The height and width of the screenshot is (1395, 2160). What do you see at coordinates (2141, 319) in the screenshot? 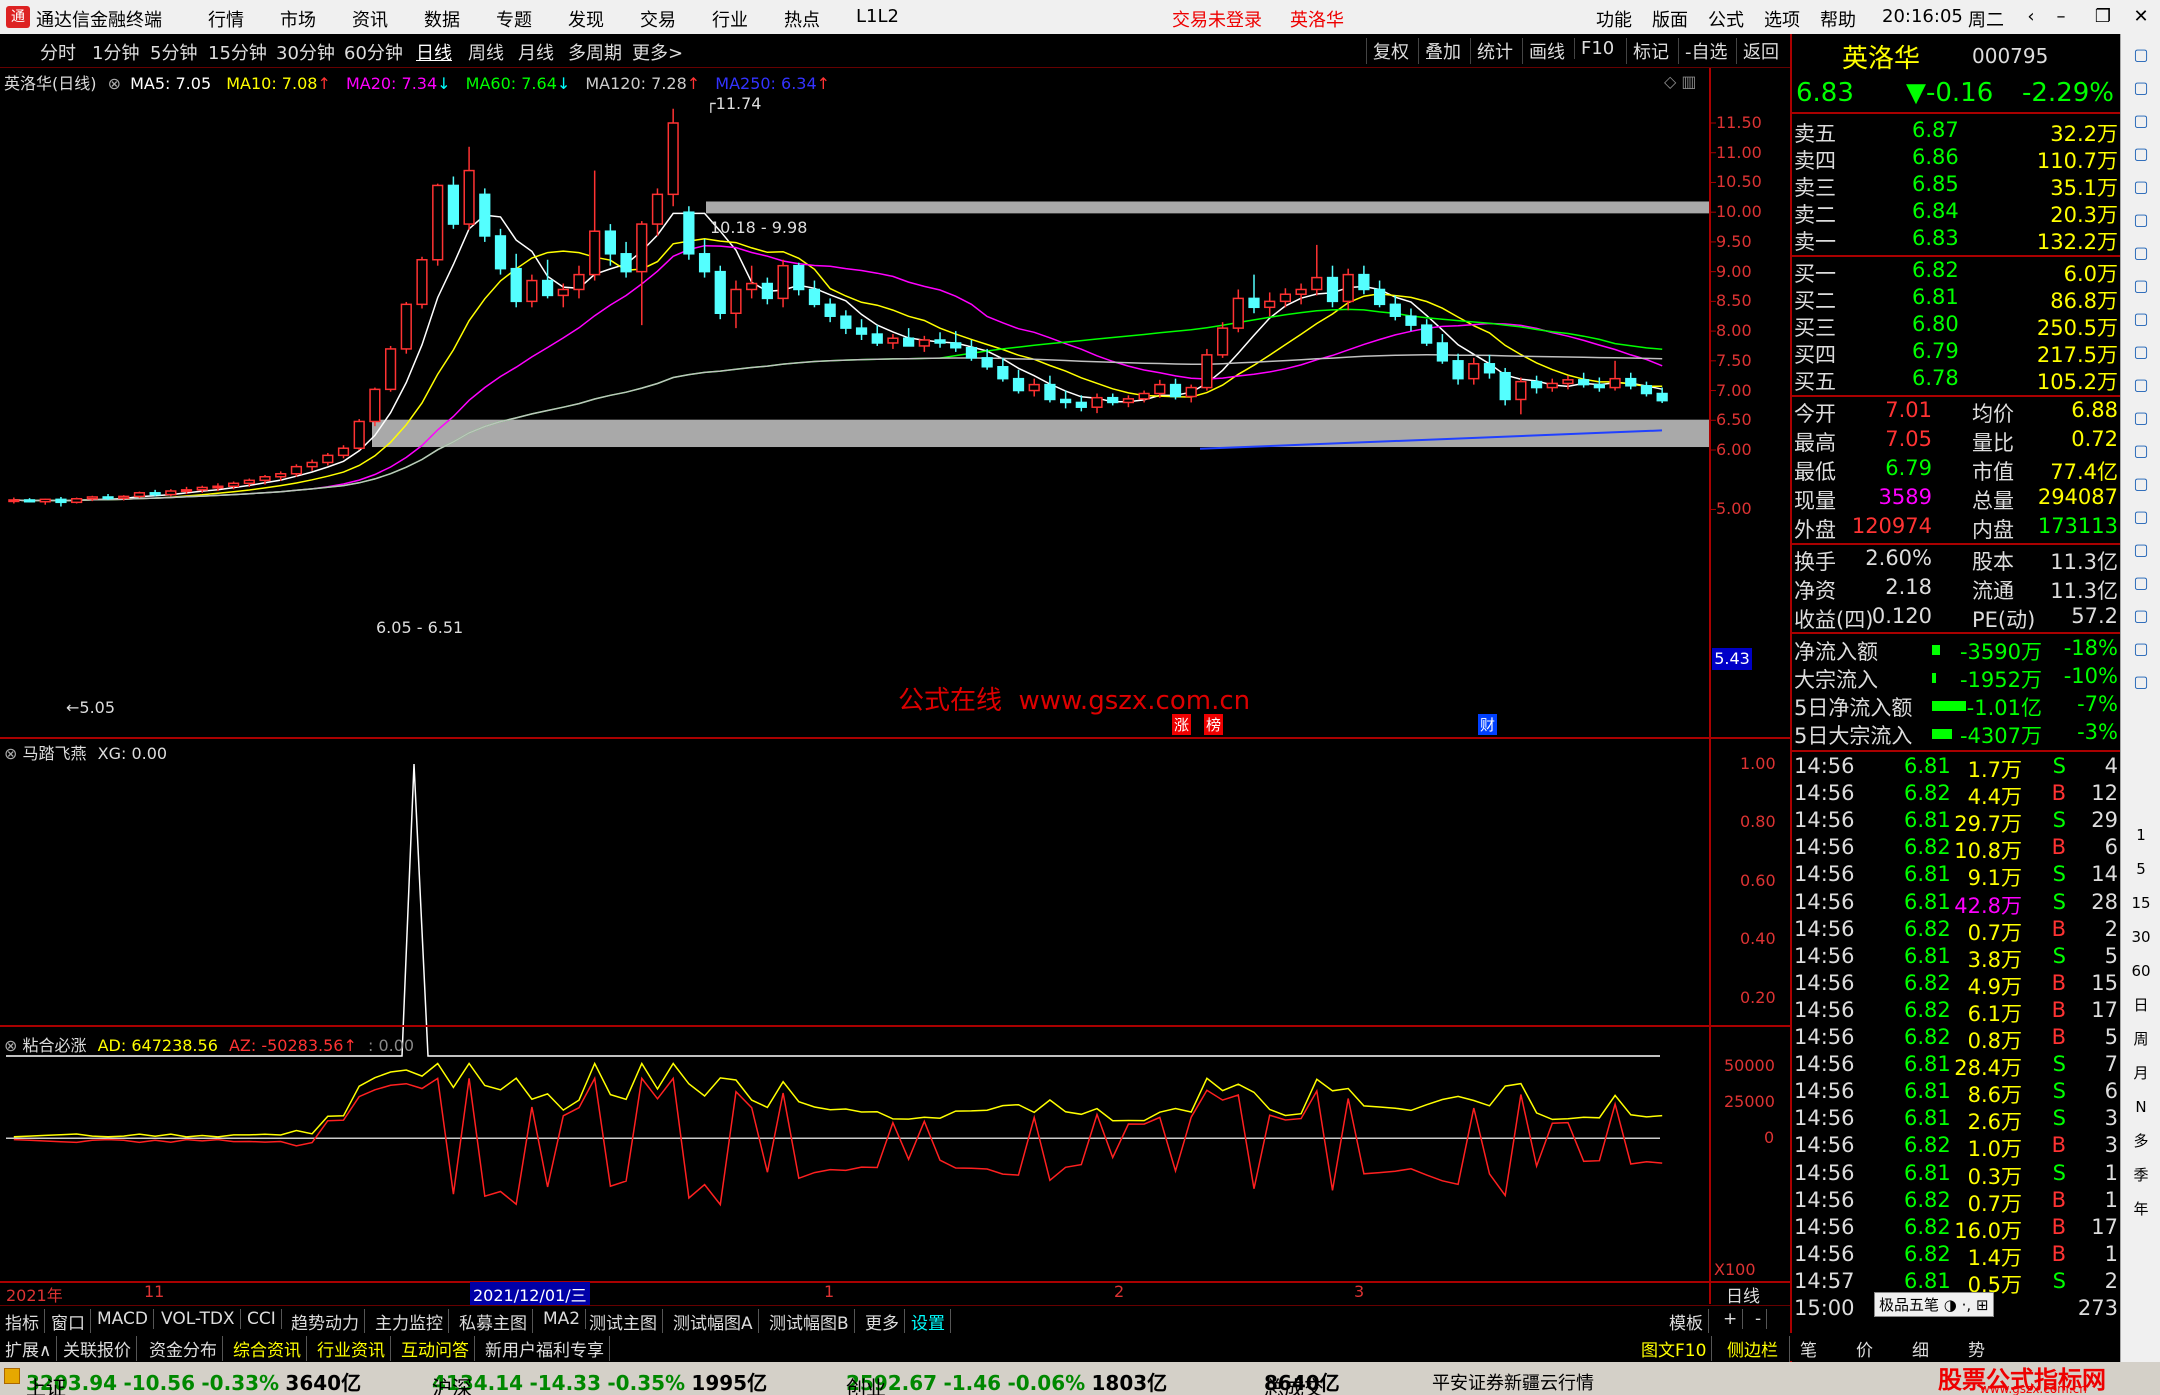
I see `f10-icon: ▢` at bounding box center [2141, 319].